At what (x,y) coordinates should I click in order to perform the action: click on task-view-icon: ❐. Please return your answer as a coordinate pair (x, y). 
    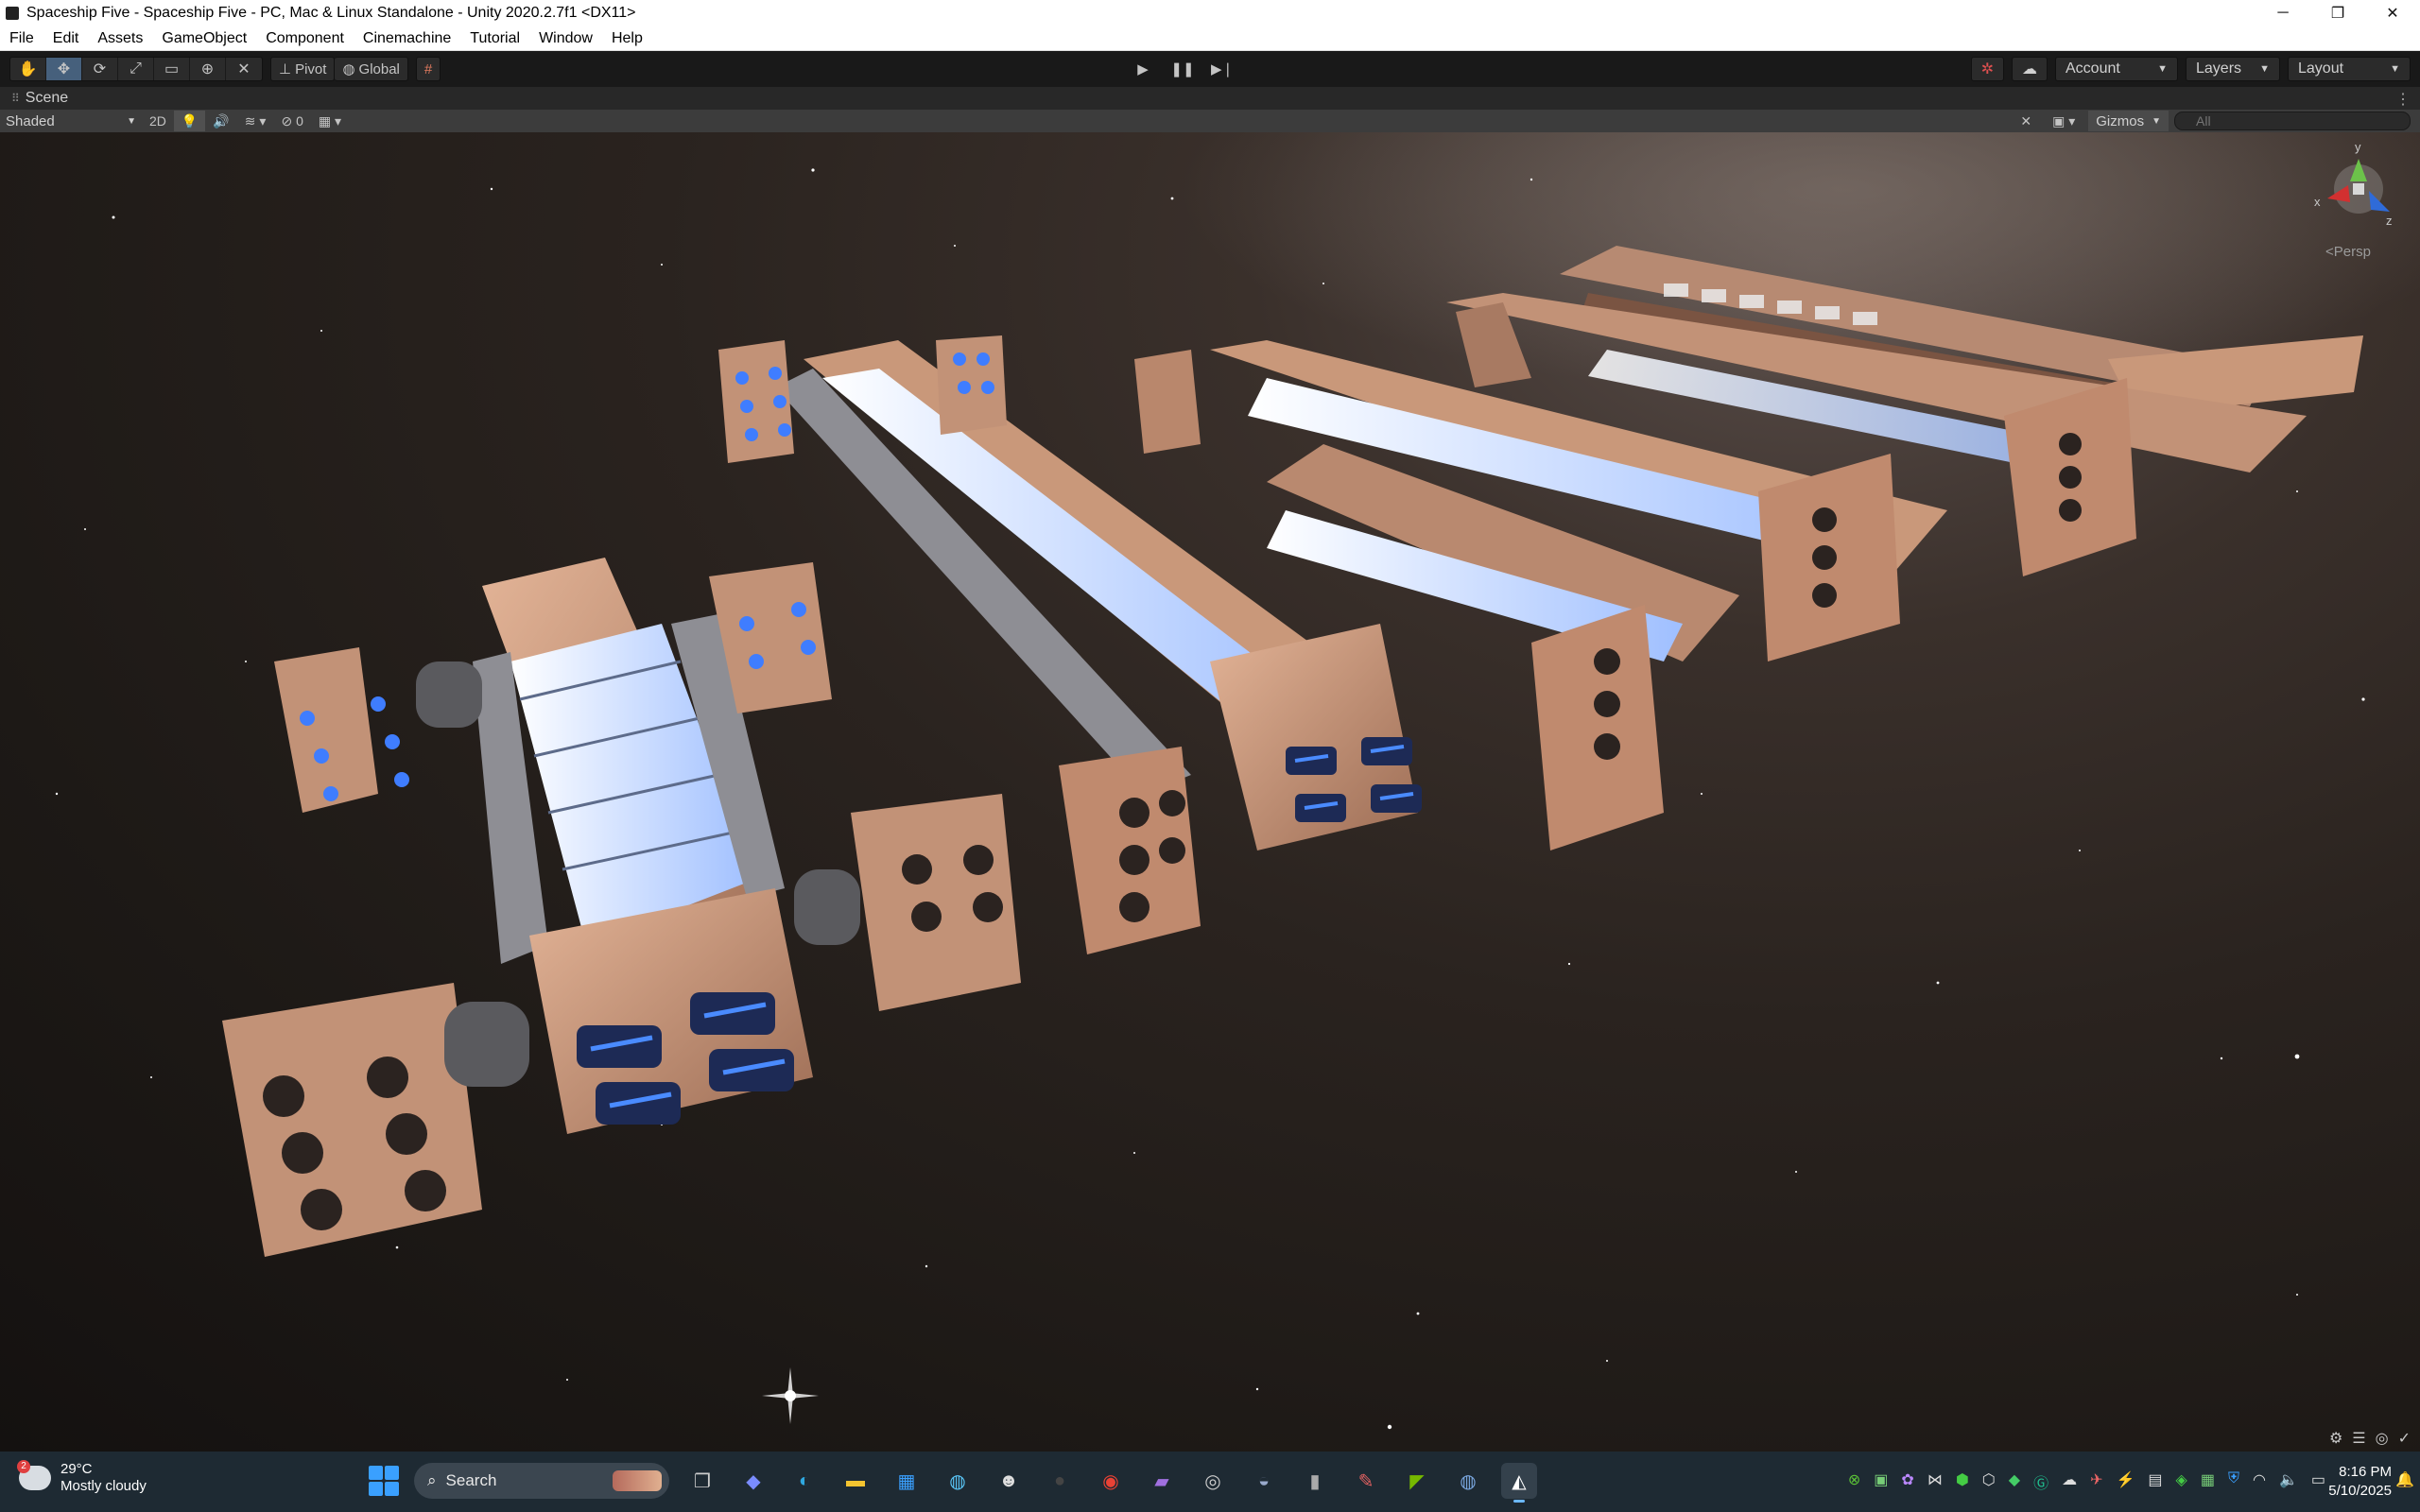
    Looking at the image, I should click on (702, 1481).